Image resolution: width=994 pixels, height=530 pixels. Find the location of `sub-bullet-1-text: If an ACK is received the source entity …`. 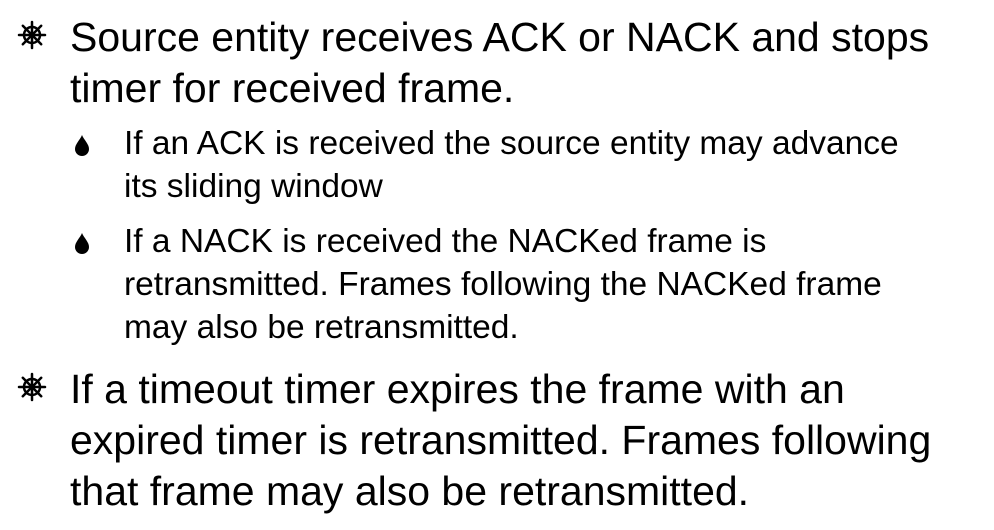

sub-bullet-1-text: If an ACK is received the source entity … is located at coordinates (557, 165).